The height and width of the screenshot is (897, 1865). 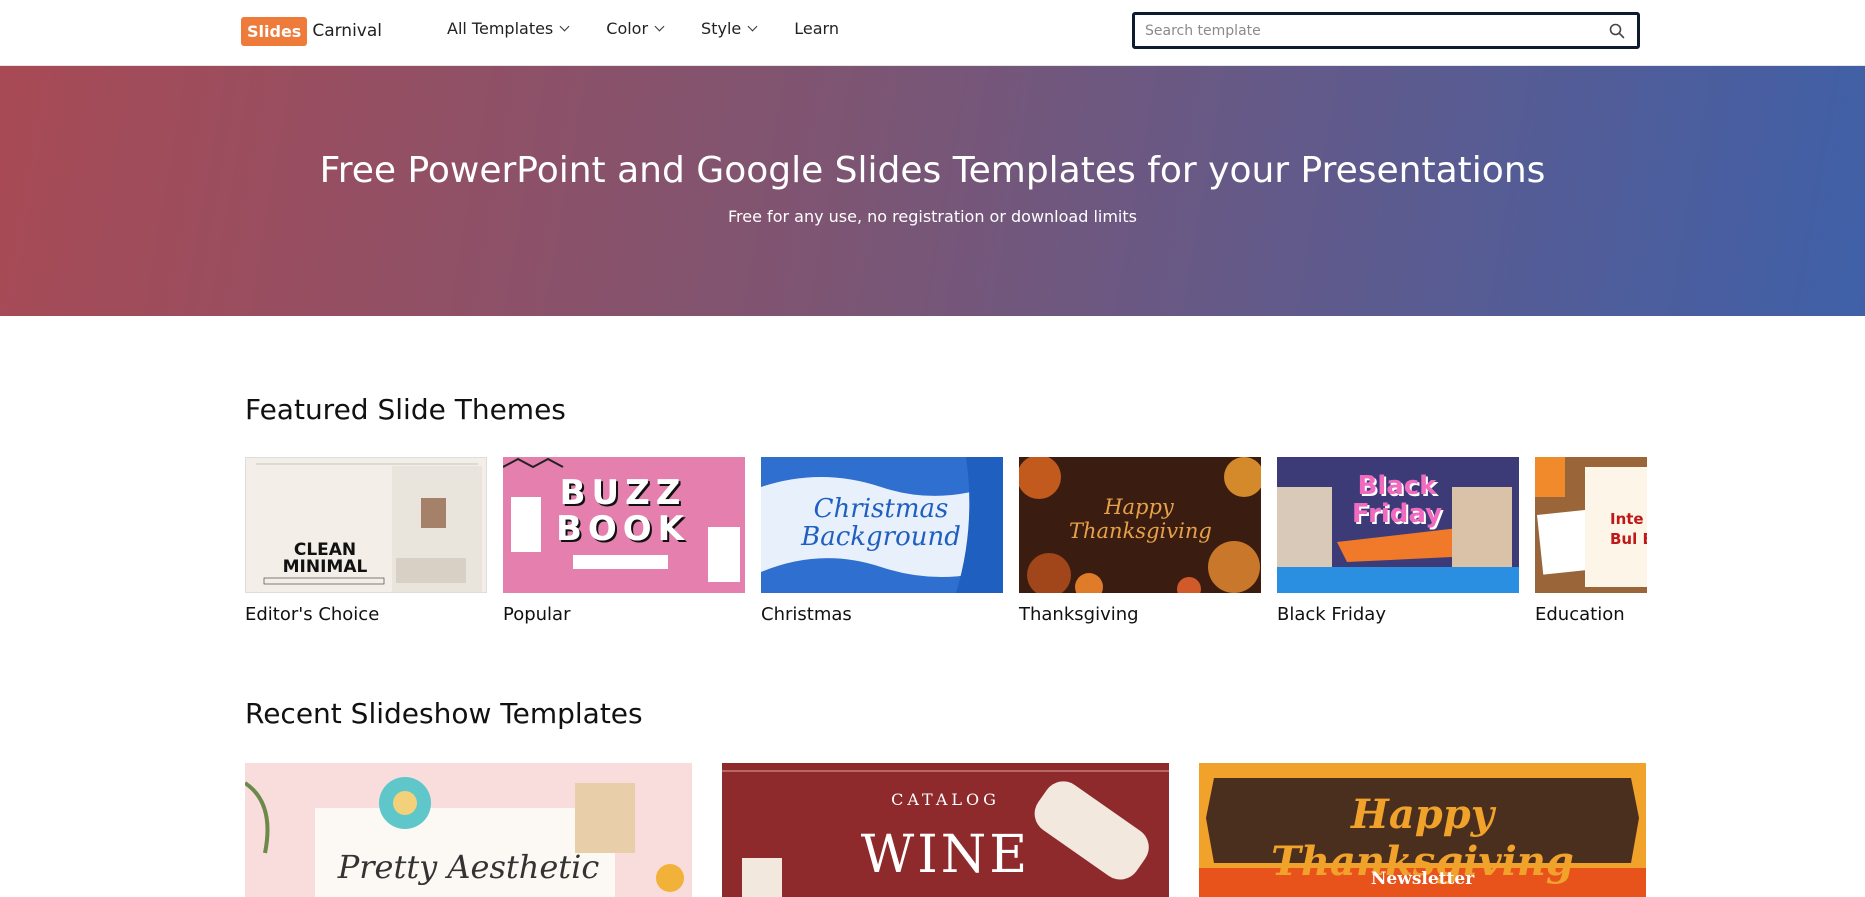 I want to click on thumb-subtext: Newsletter, so click(x=1422, y=879).